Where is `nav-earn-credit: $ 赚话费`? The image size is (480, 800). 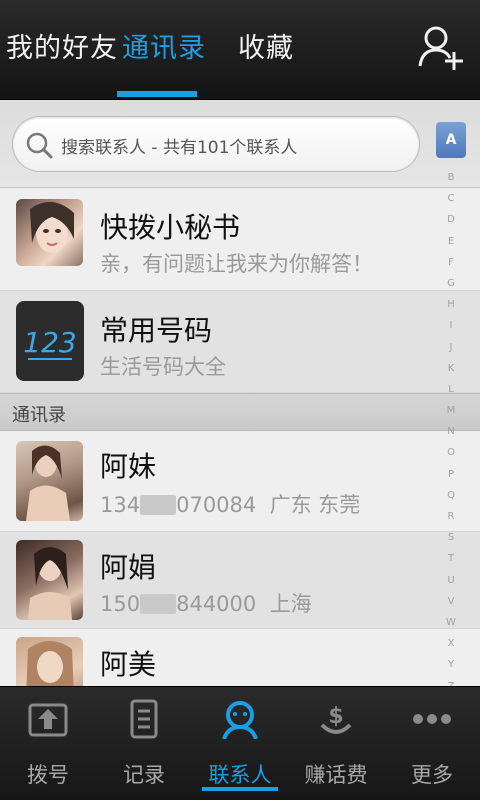 nav-earn-credit: $ 赚话费 is located at coordinates (336, 743).